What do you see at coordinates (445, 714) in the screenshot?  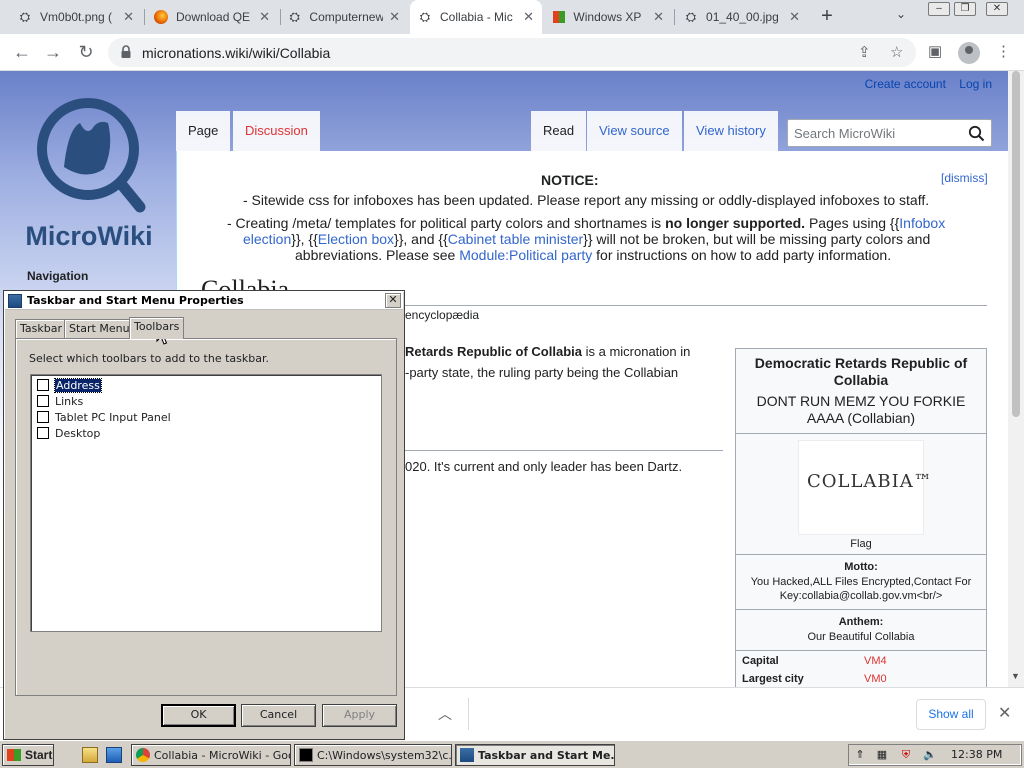 I see `chevron-up-icon: ︿` at bounding box center [445, 714].